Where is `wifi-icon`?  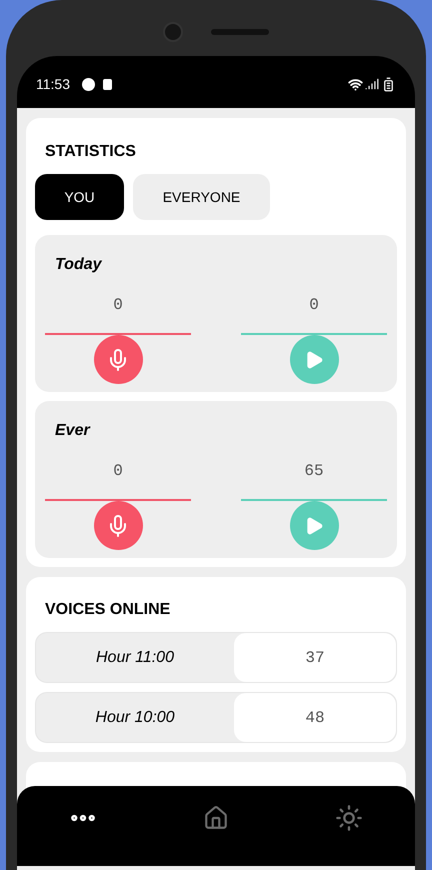 wifi-icon is located at coordinates (355, 84).